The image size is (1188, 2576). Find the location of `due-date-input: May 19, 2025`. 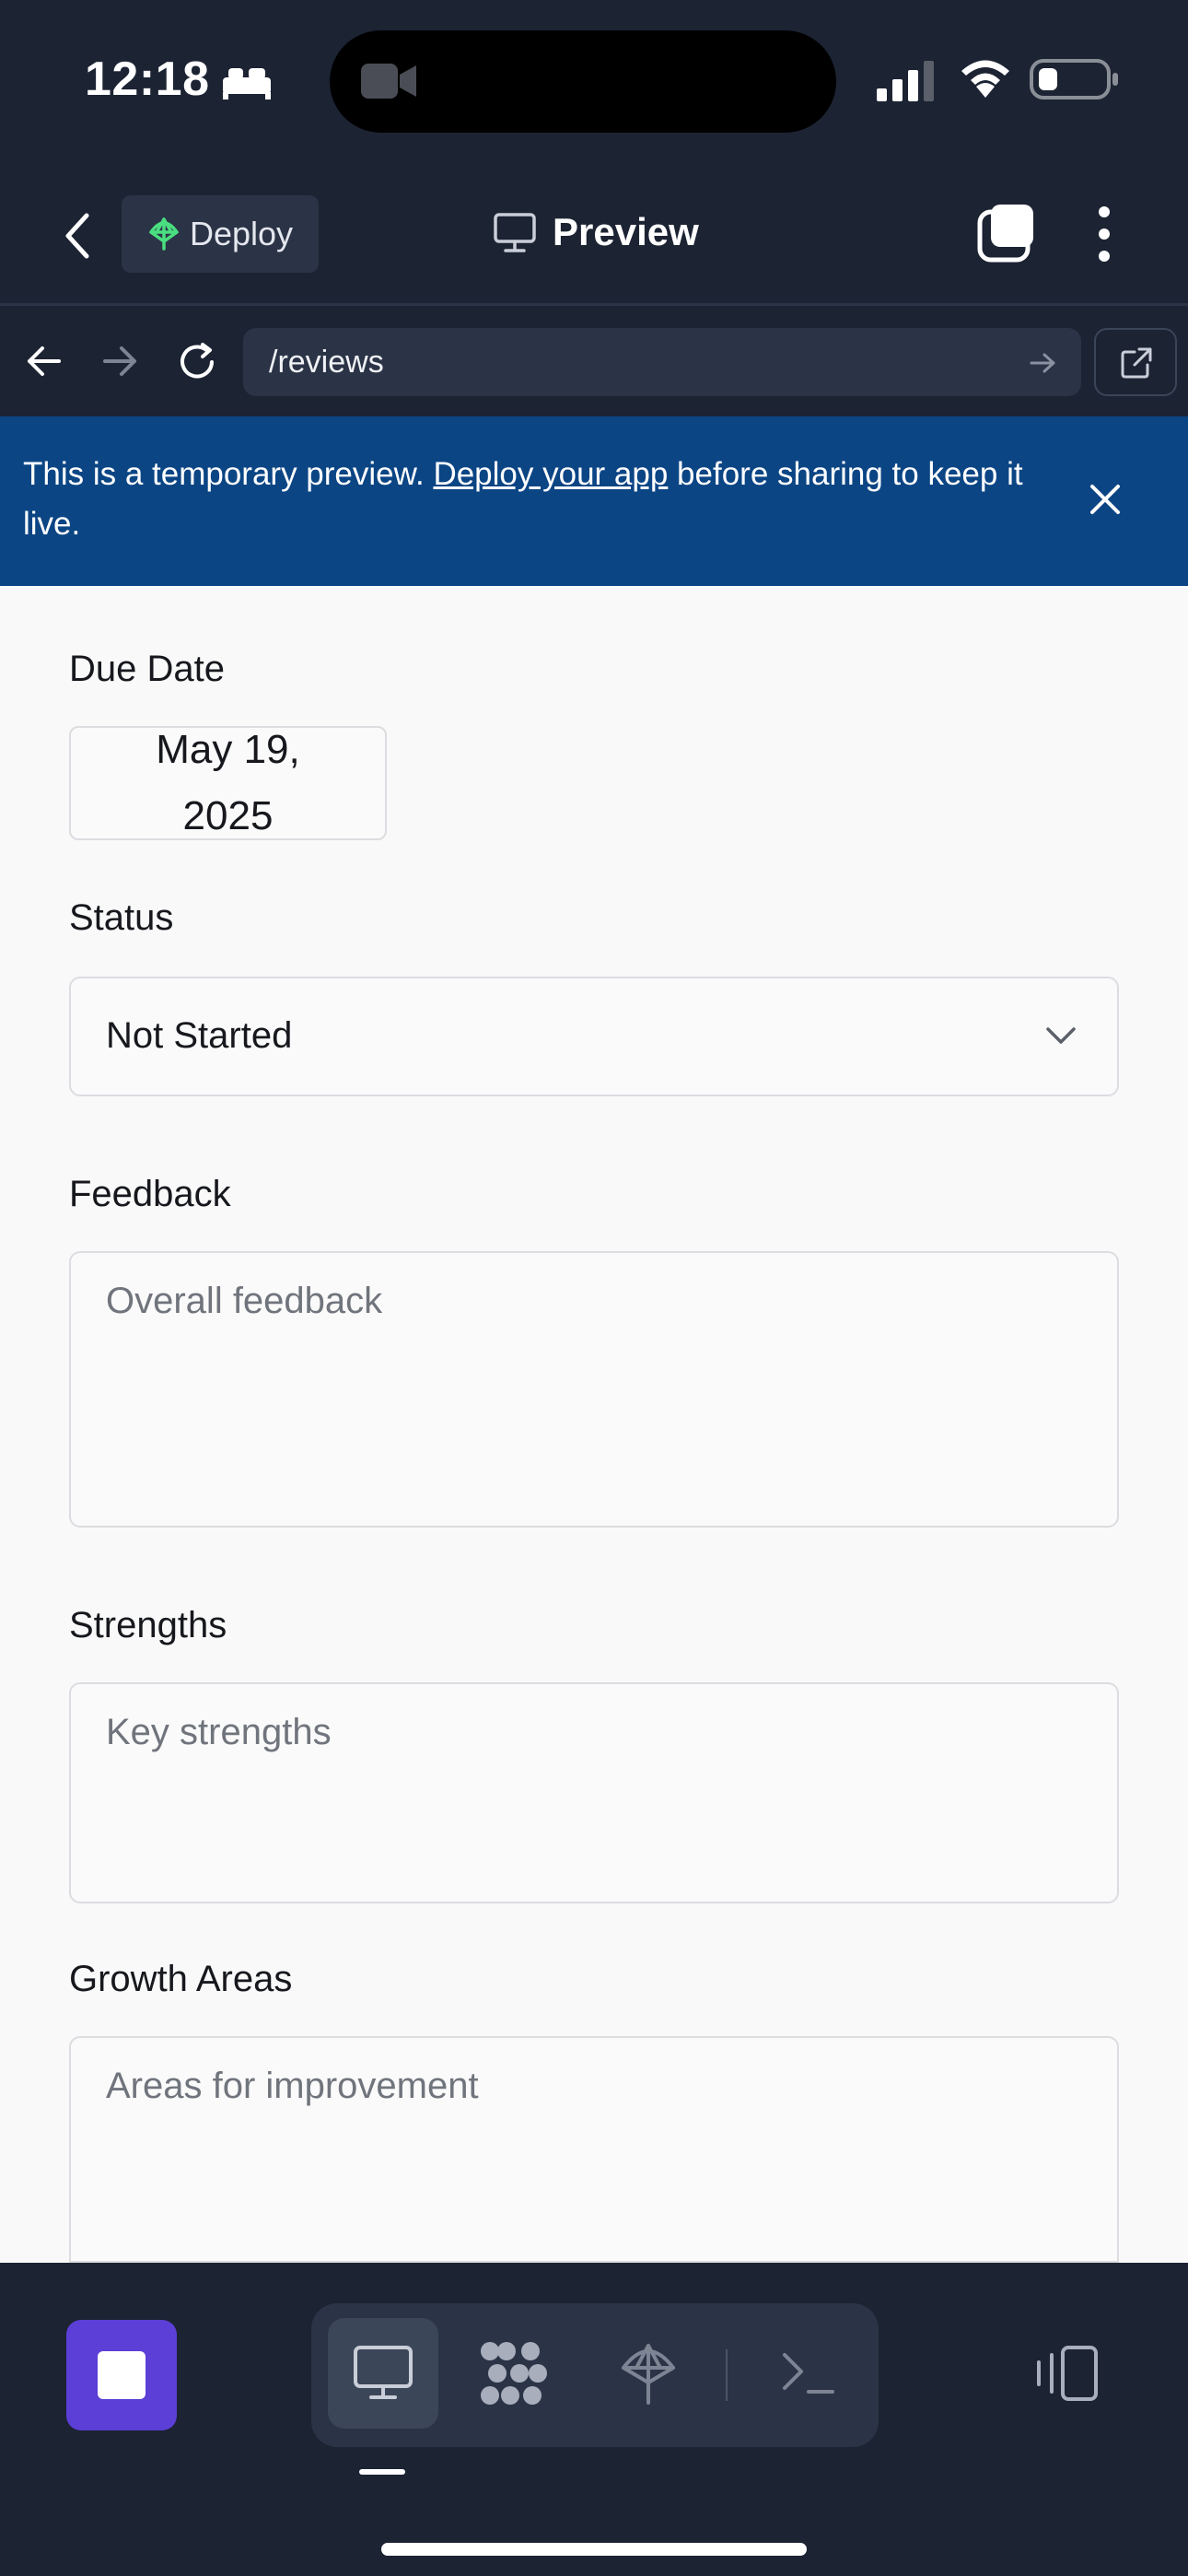

due-date-input: May 19, 2025 is located at coordinates (228, 783).